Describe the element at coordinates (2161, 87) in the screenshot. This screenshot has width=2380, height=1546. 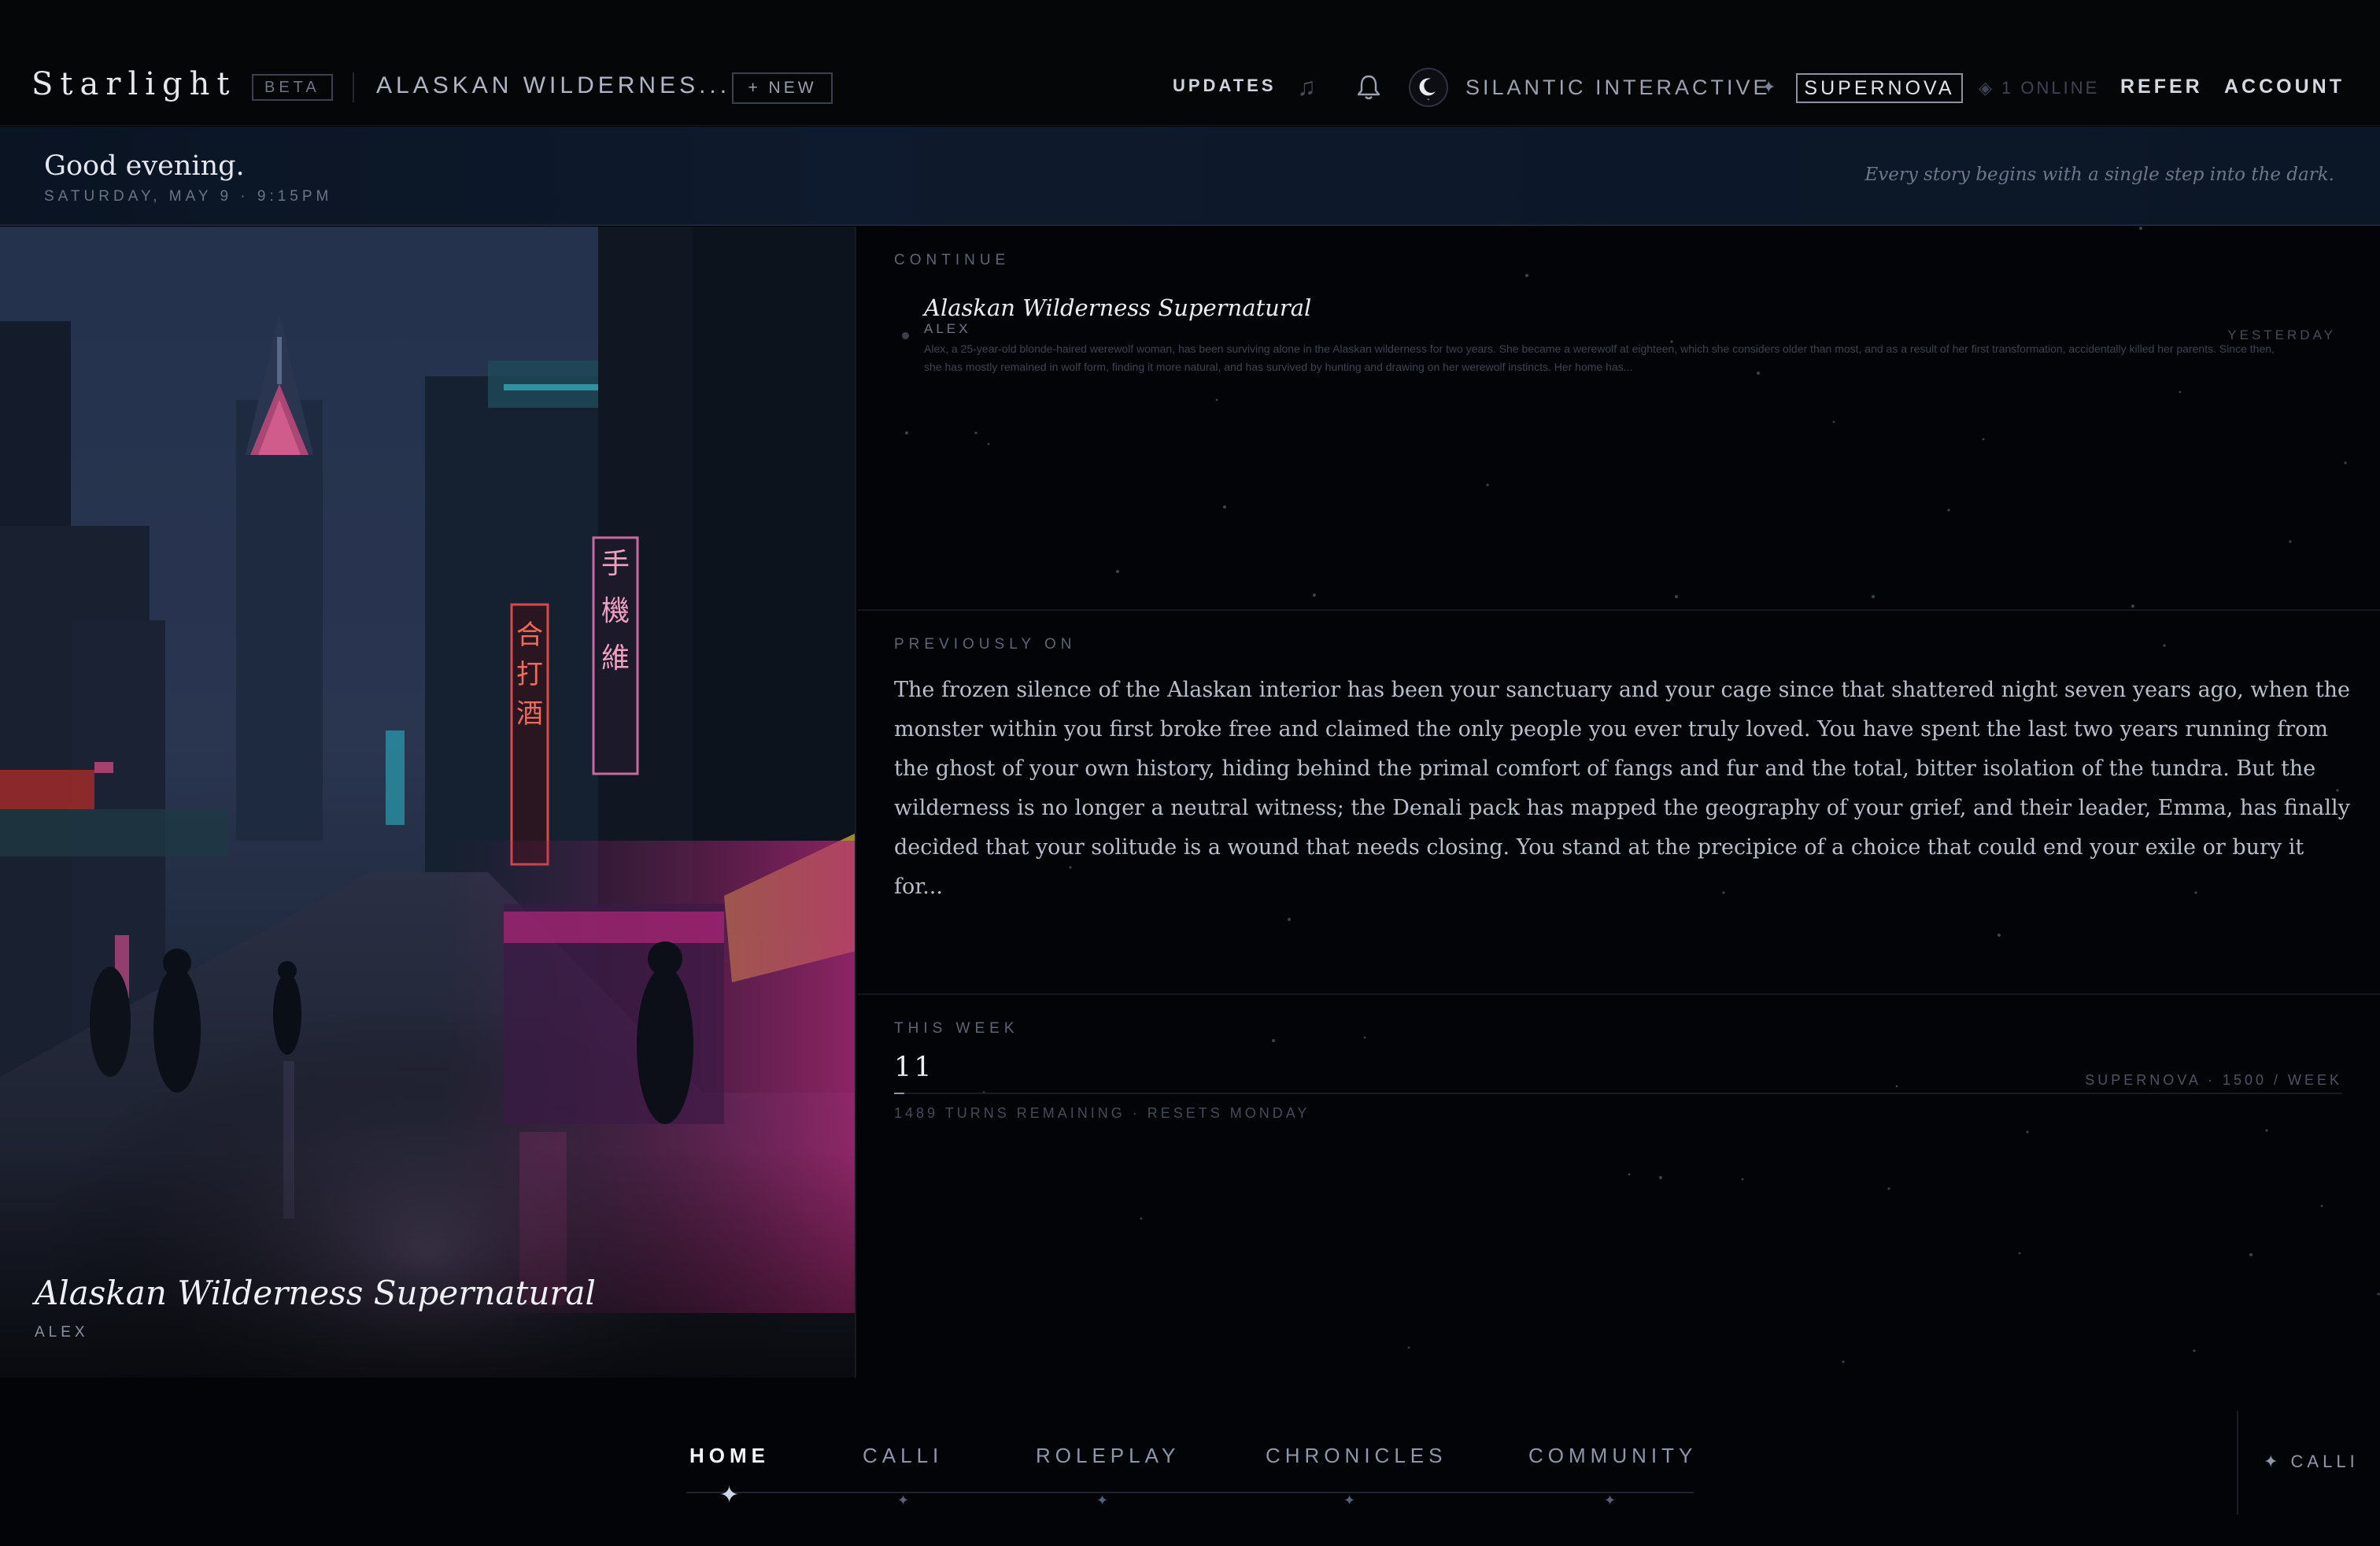
I see `refer-link: REFER` at that location.